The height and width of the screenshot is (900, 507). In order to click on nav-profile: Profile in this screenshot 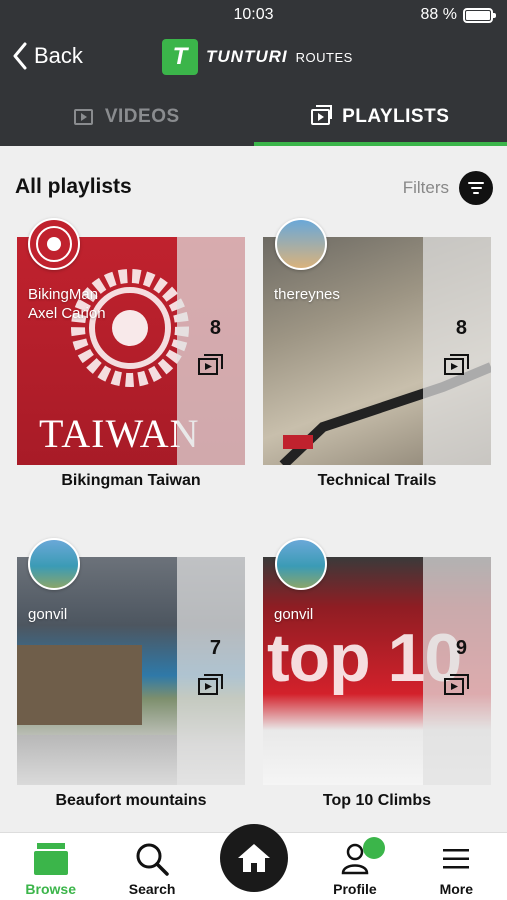, I will do `click(354, 866)`.